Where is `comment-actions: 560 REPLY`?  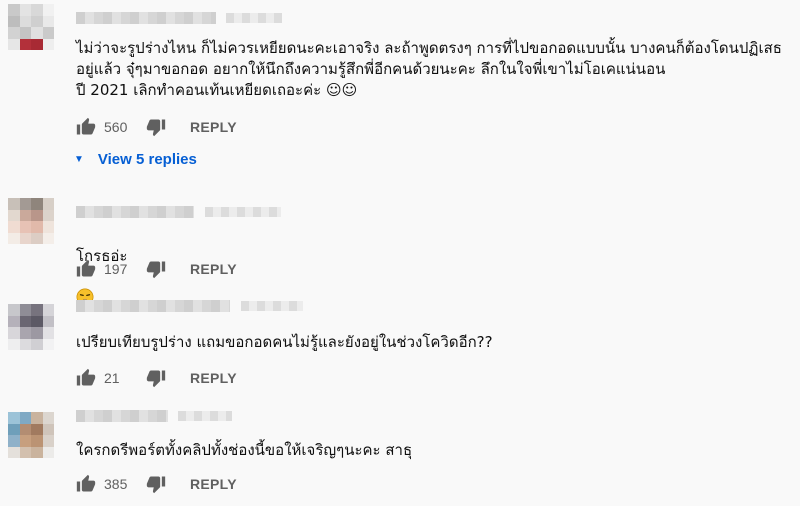 comment-actions: 560 REPLY is located at coordinates (156, 127).